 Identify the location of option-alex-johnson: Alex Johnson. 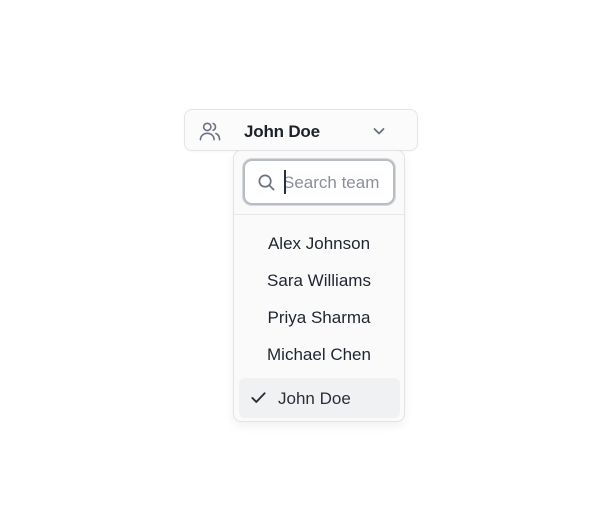
(319, 243).